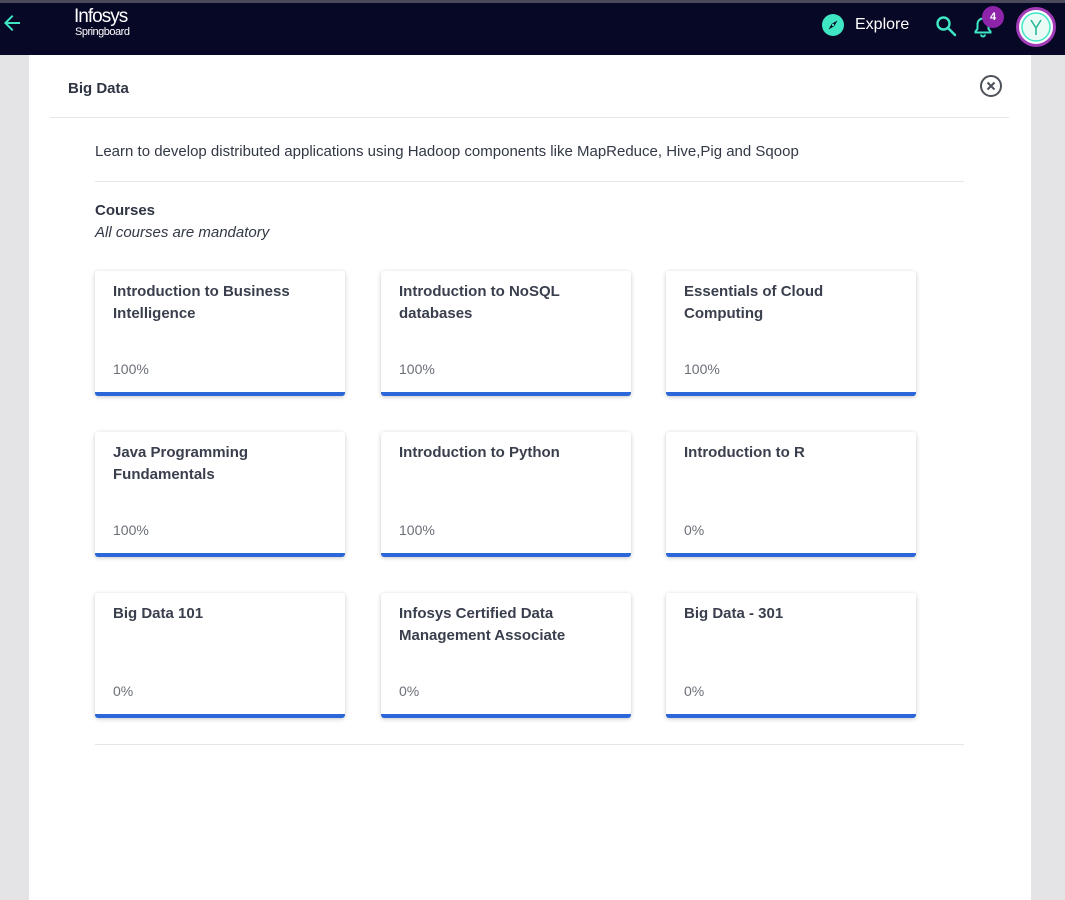 Image resolution: width=1065 pixels, height=900 pixels. Describe the element at coordinates (532, 27) in the screenshot. I see `top-navigation-bar: Infosys Springboard Explore 4` at that location.